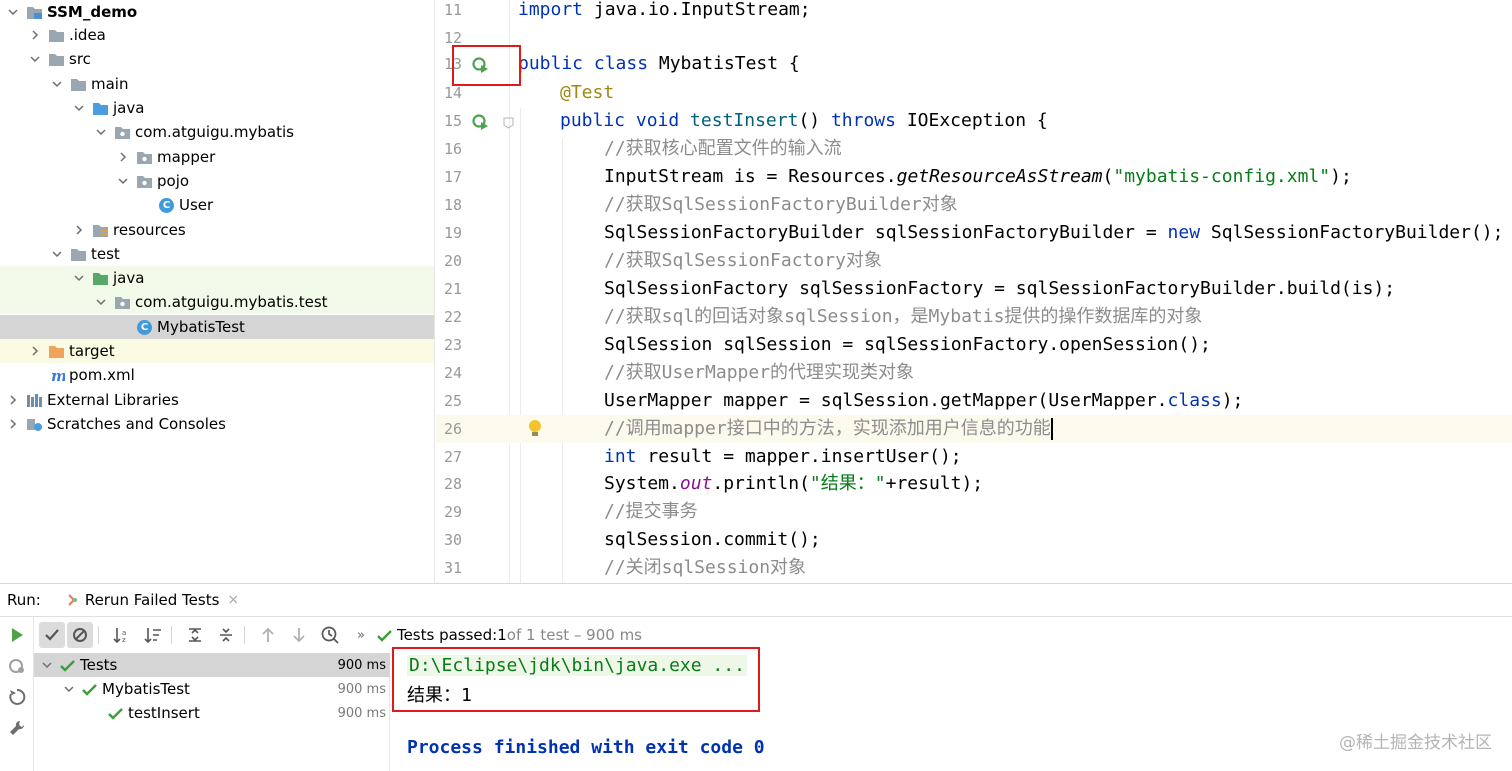 The width and height of the screenshot is (1512, 771). What do you see at coordinates (217, 302) in the screenshot?
I see `tree-item-package-test: com.atguigu.mybatis.test` at bounding box center [217, 302].